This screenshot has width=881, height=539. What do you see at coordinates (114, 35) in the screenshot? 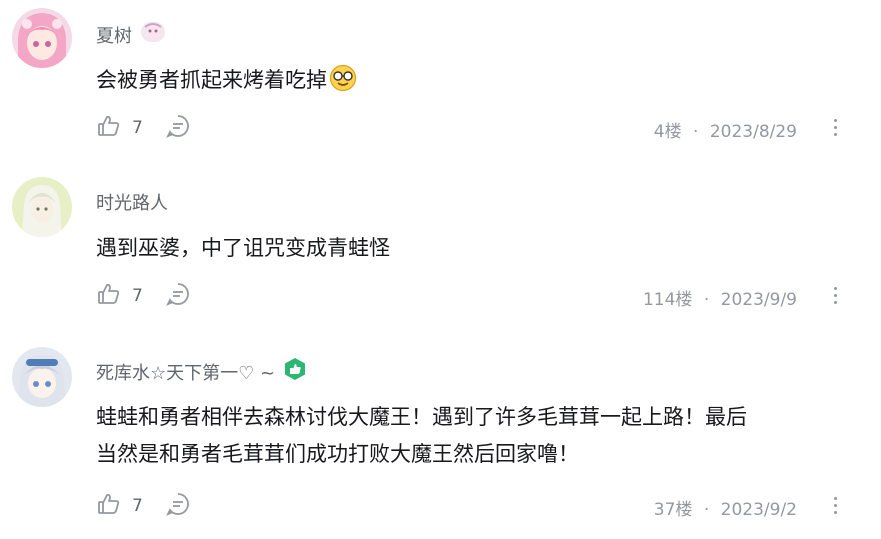
I see `username-text: 夏树` at bounding box center [114, 35].